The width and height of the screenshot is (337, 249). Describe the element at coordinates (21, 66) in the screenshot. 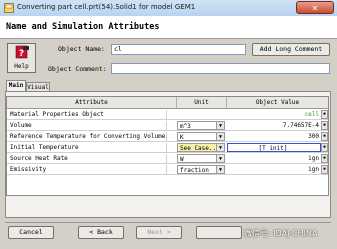

I see `help-label: Help` at that location.